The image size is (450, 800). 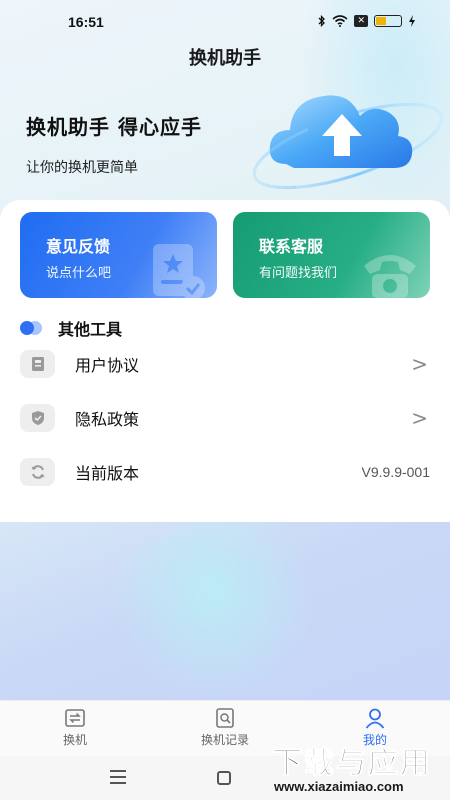 What do you see at coordinates (348, 142) in the screenshot?
I see `cloud-upload-icon` at bounding box center [348, 142].